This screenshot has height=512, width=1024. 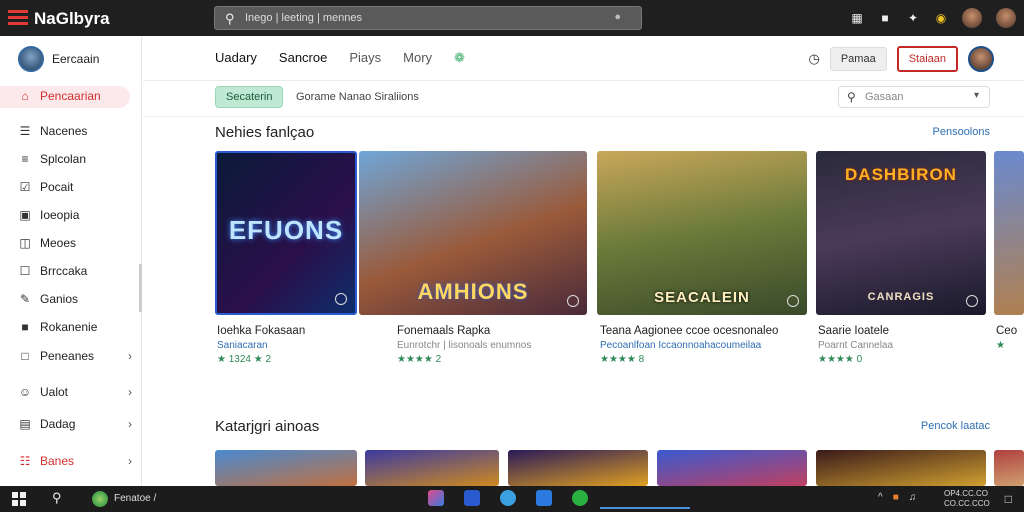 What do you see at coordinates (58, 243) in the screenshot?
I see `sidebar-item-label: Meoes` at bounding box center [58, 243].